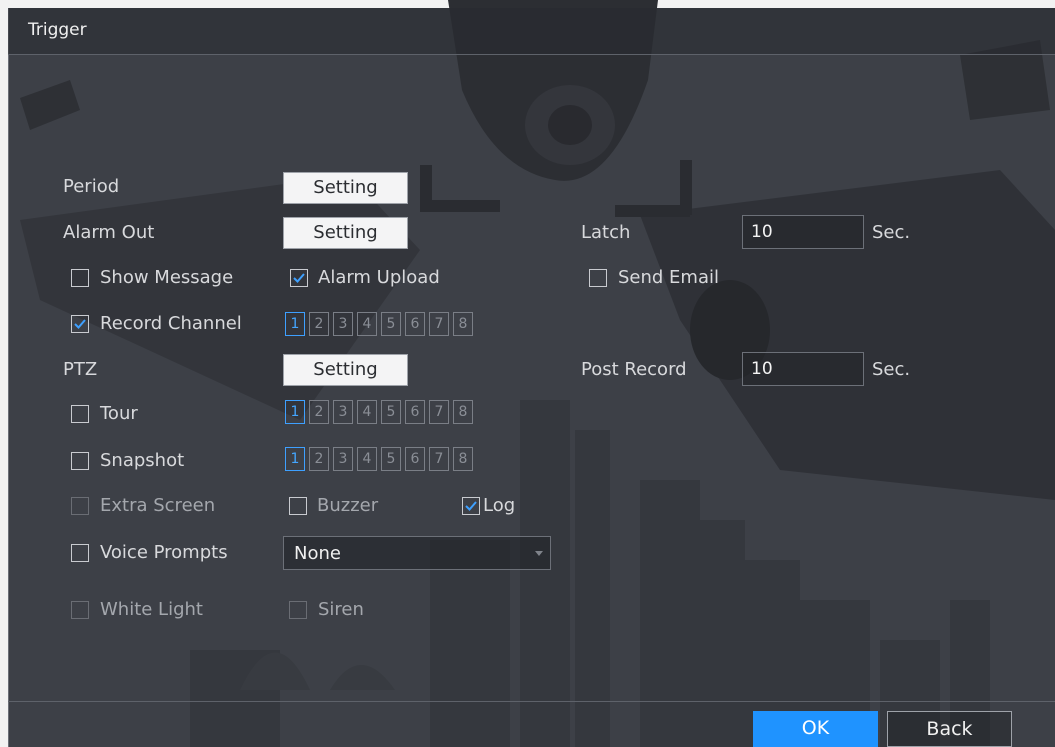  I want to click on extra-screen-label: Extra Screen, so click(158, 505).